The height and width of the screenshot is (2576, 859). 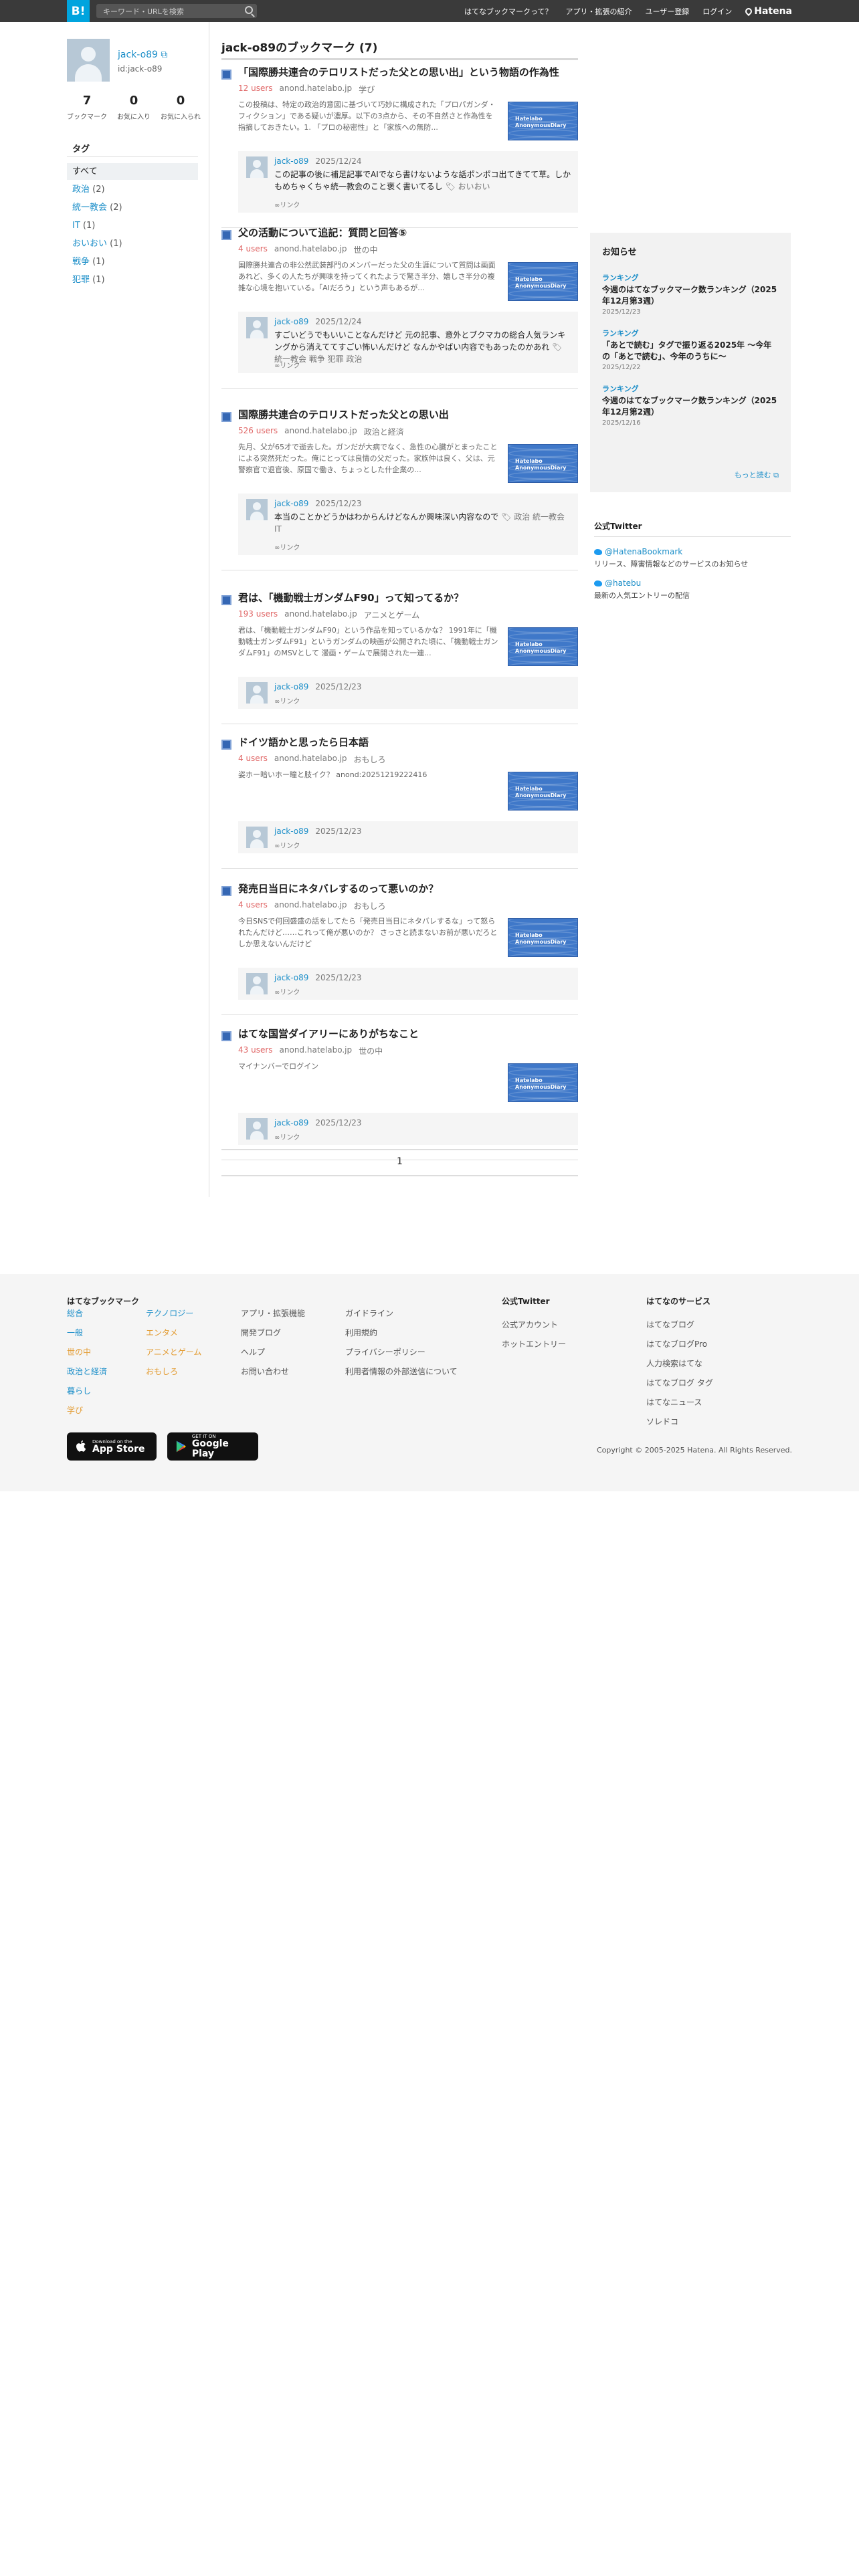 What do you see at coordinates (598, 12) in the screenshot?
I see `nav-apps: アプリ・拡張の紹介` at bounding box center [598, 12].